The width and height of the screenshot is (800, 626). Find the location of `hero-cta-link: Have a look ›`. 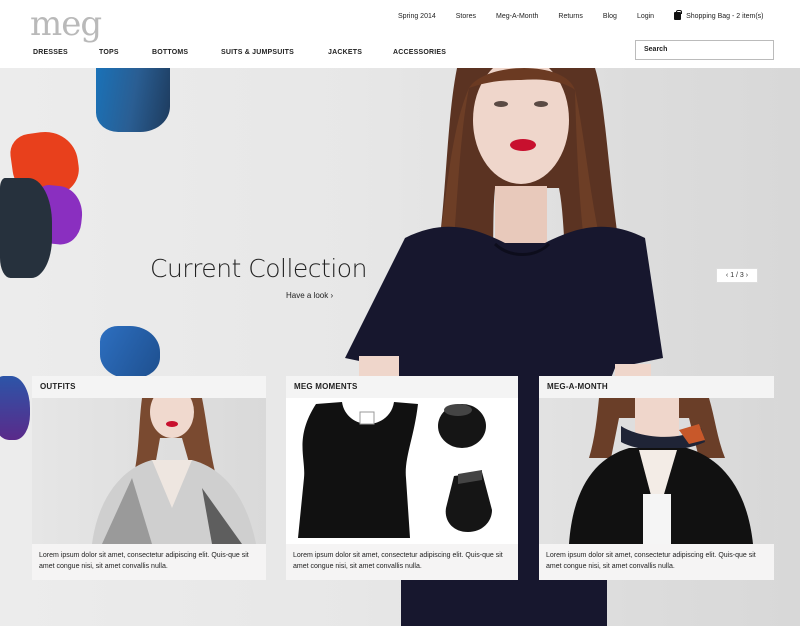

hero-cta-link: Have a look › is located at coordinates (309, 295).